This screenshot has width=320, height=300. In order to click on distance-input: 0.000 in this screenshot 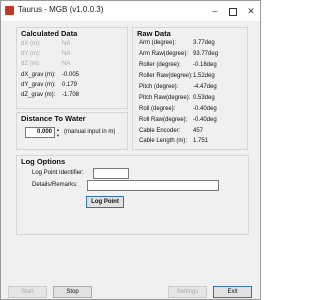, I will do `click(40, 132)`.